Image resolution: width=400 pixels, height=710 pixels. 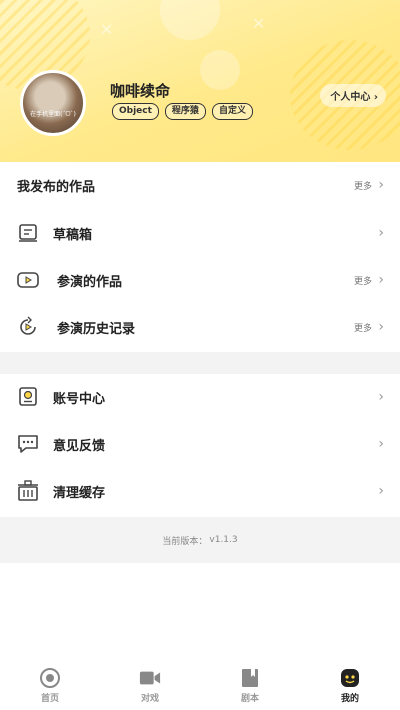 I want to click on account-center-label: 账号中心, so click(x=79, y=399).